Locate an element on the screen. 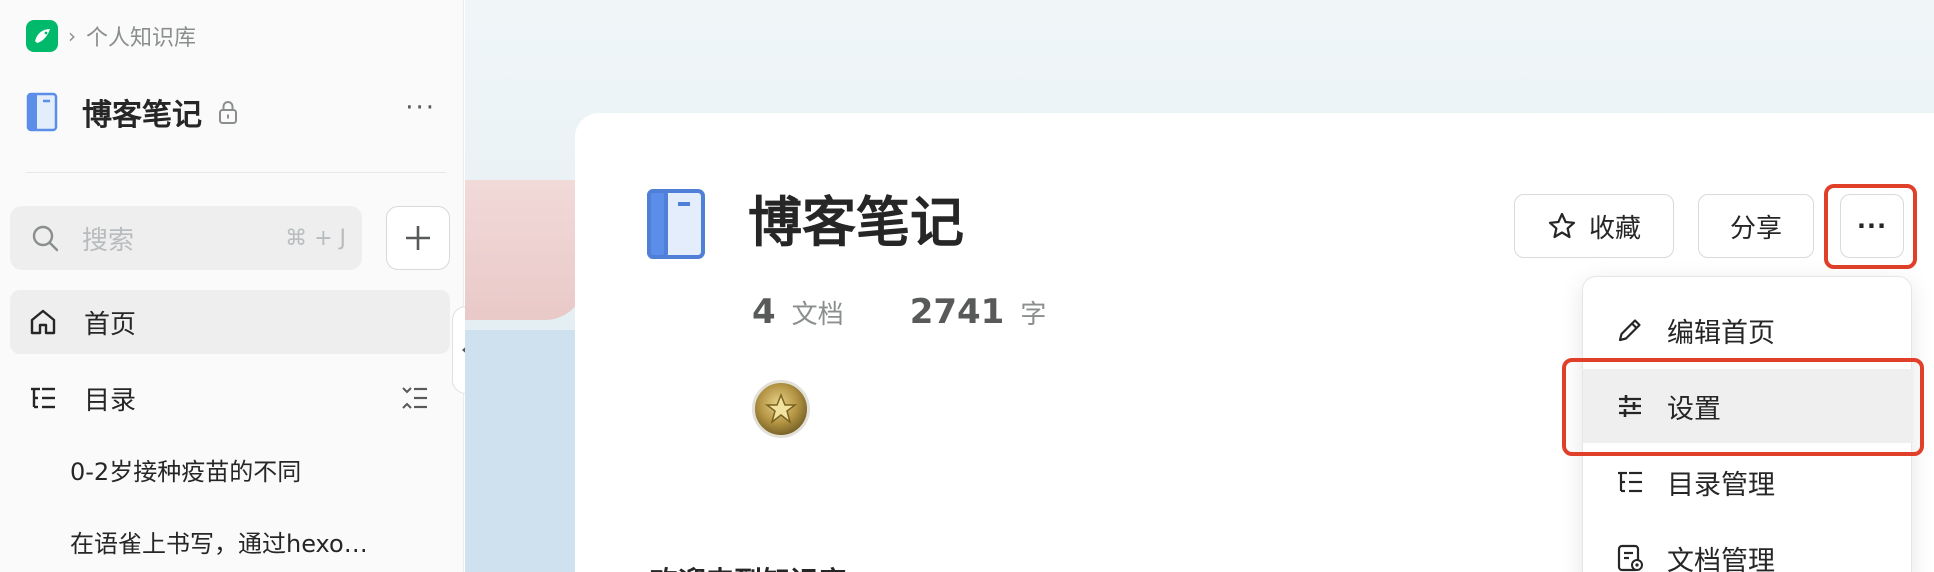  sidebar-item-toc: 目录 is located at coordinates (230, 398).